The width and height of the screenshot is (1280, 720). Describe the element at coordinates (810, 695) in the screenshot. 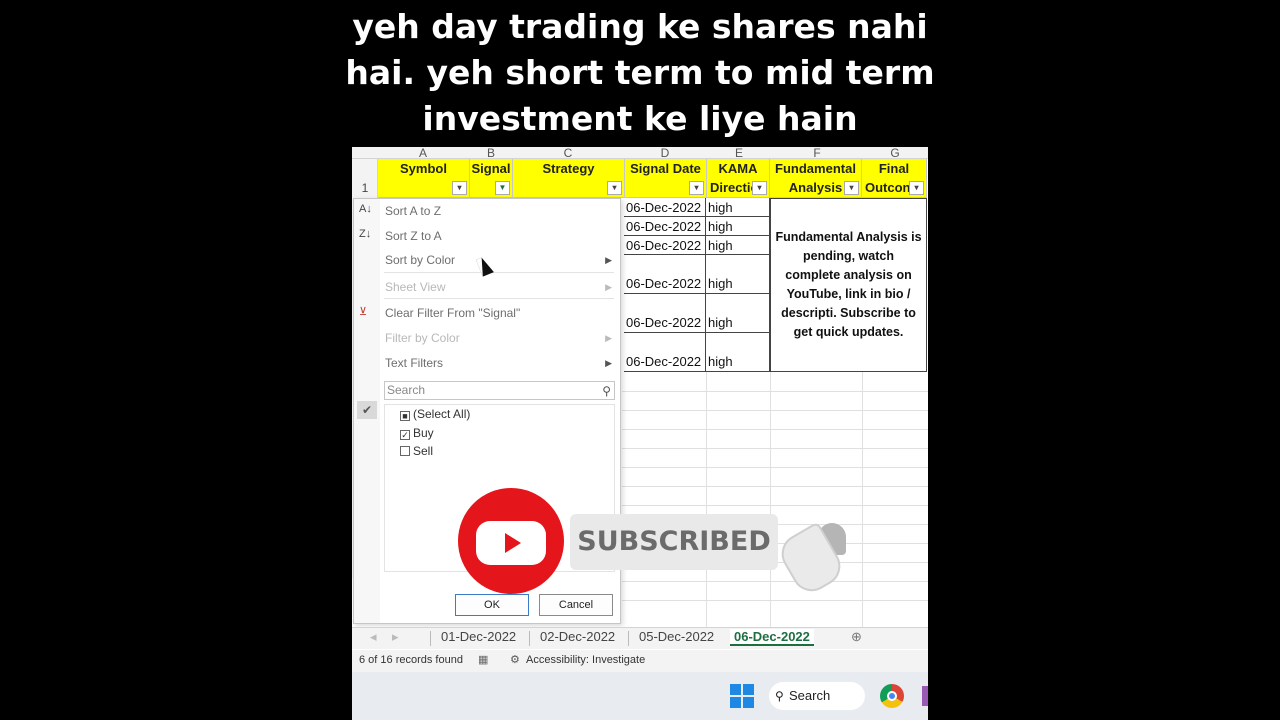

I see `taskbar-search-label: Search` at that location.